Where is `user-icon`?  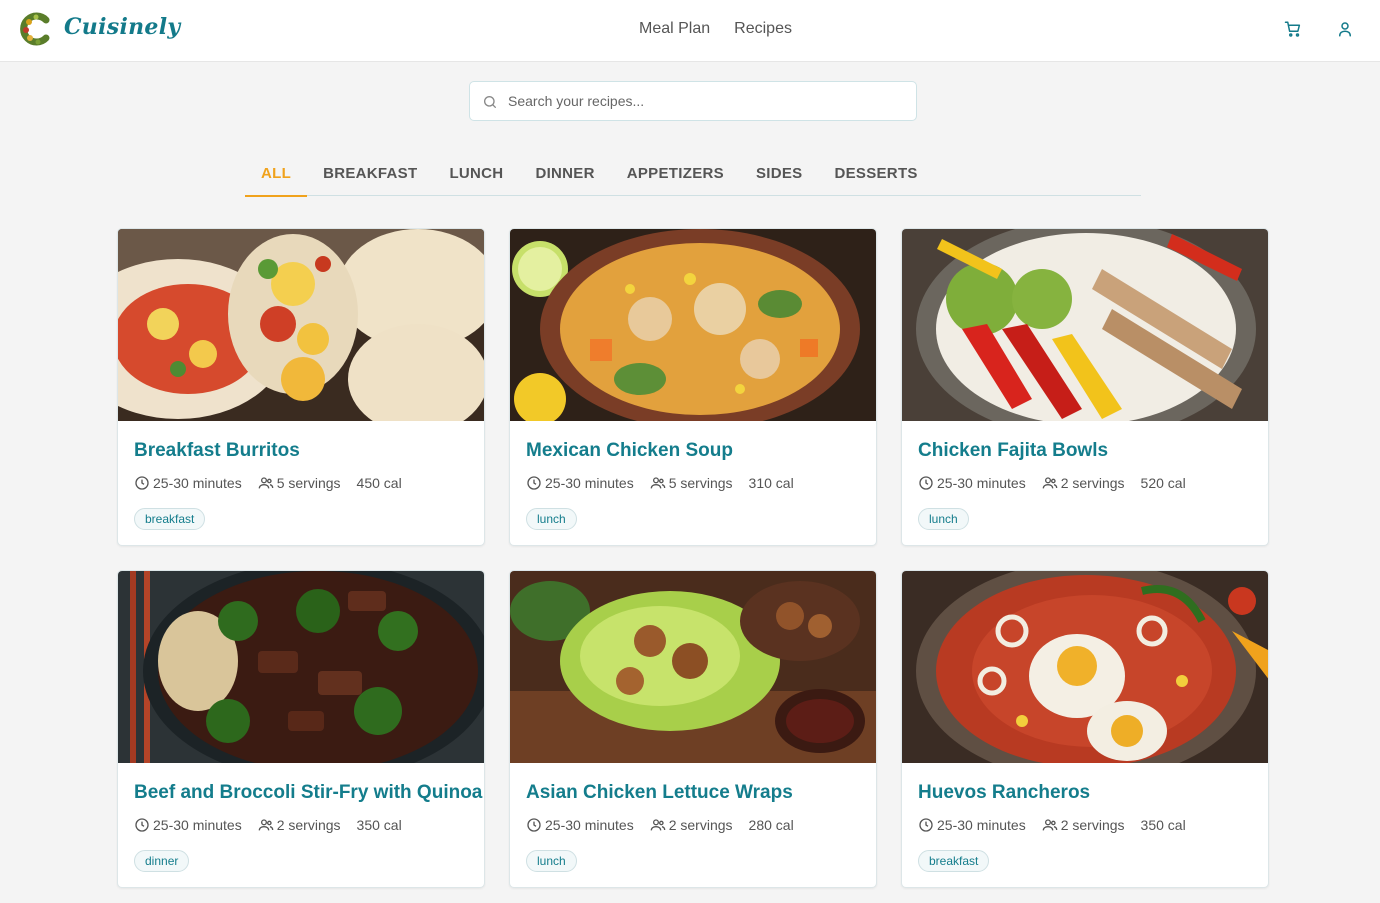 user-icon is located at coordinates (1345, 29).